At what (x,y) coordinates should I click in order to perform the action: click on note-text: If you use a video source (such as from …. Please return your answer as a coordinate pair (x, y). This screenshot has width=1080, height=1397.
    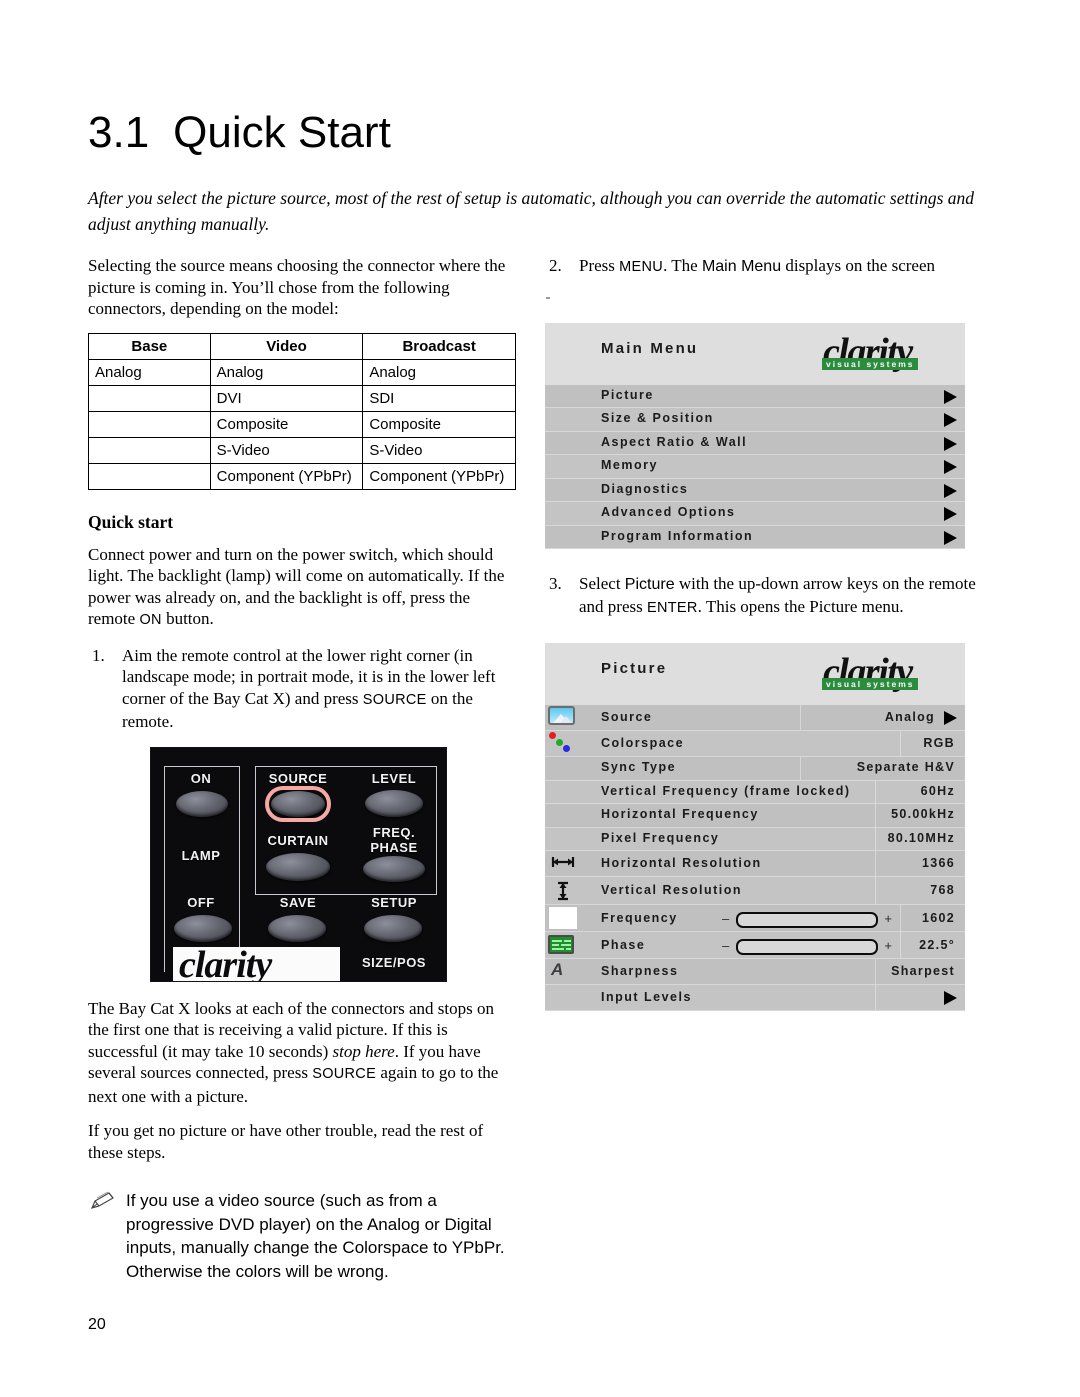
    Looking at the image, I should click on (315, 1236).